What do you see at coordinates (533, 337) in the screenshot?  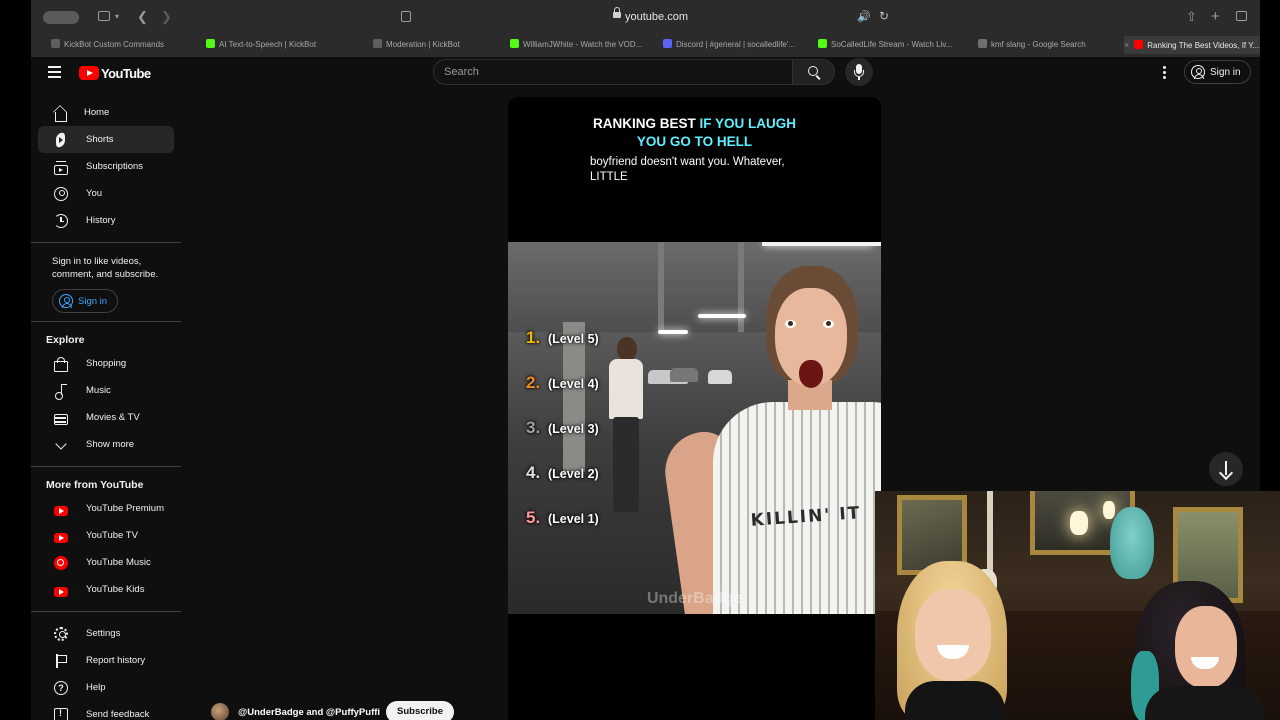 I see `level-number: 1.` at bounding box center [533, 337].